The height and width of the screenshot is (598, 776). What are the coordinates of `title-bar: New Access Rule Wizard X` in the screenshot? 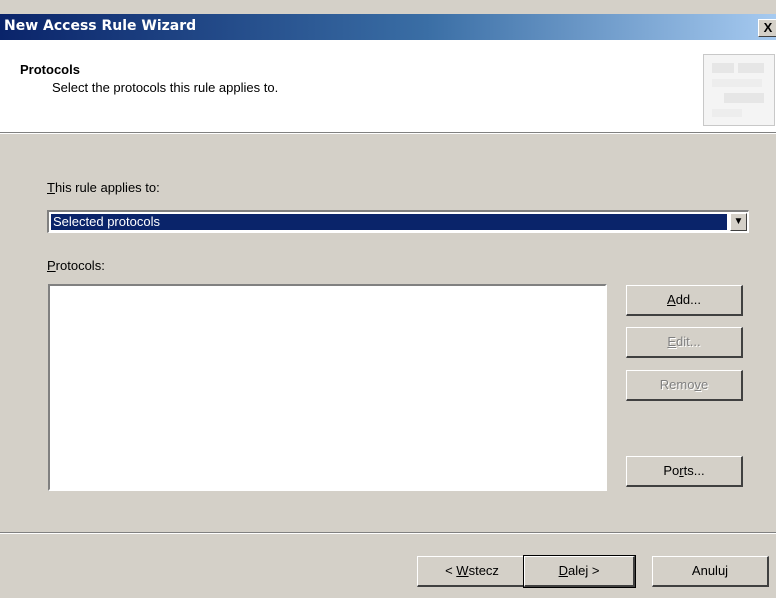 It's located at (388, 27).